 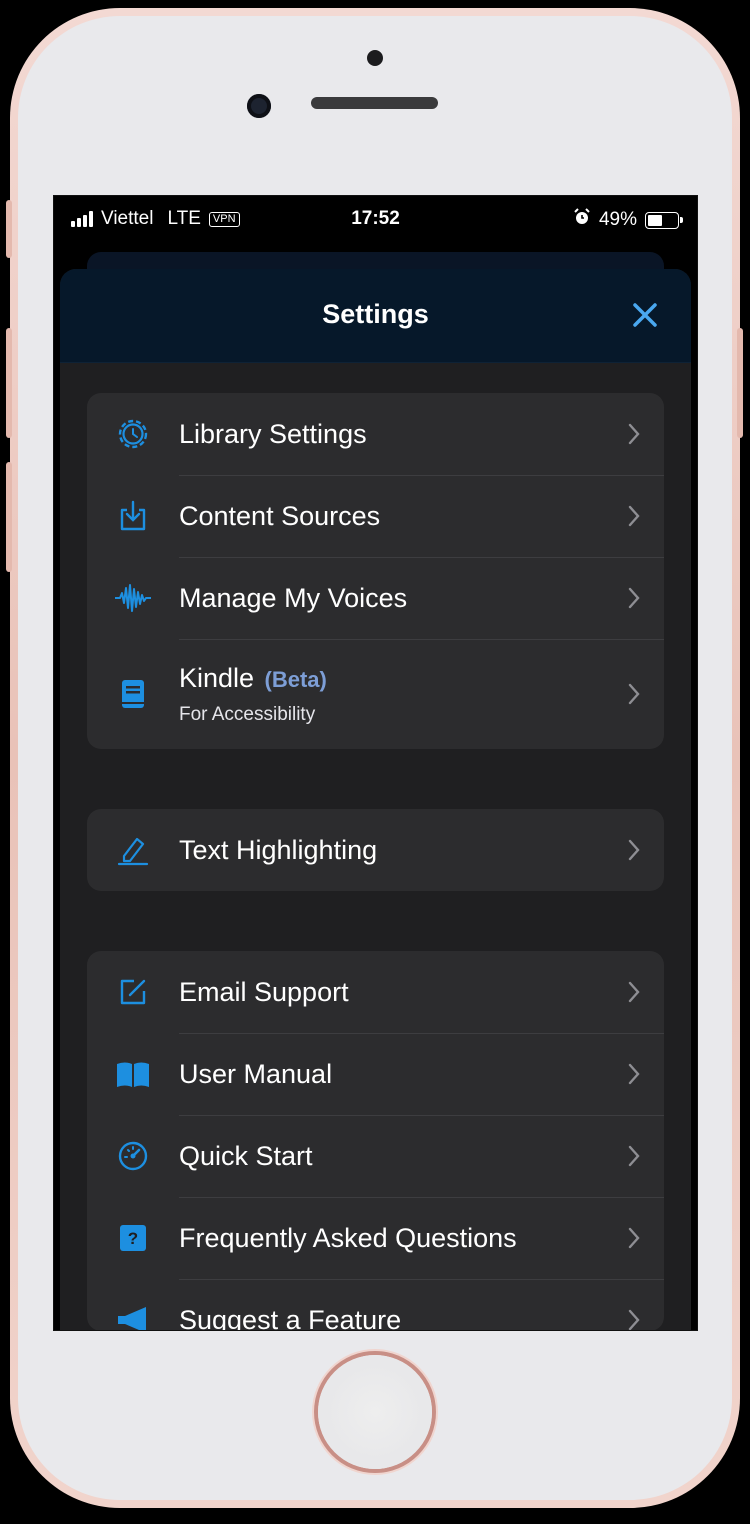 I want to click on gear-icon, so click(x=133, y=434).